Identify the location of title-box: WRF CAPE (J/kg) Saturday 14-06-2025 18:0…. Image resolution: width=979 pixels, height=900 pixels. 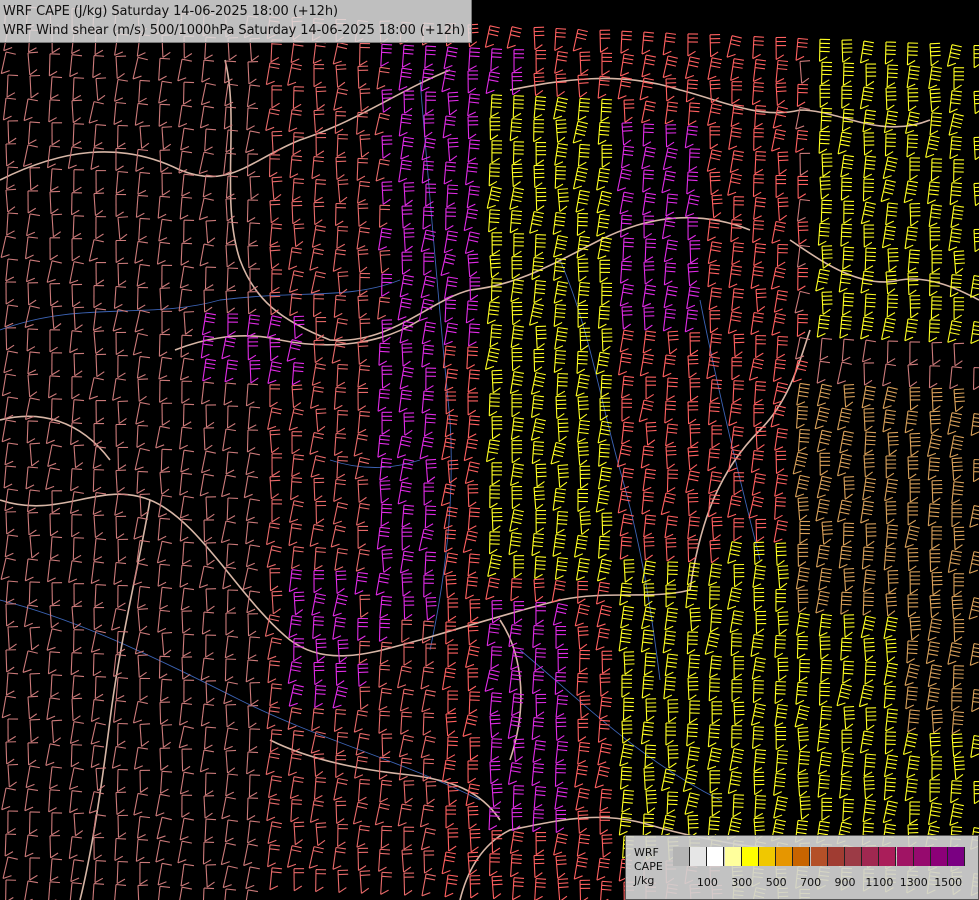
(236, 21).